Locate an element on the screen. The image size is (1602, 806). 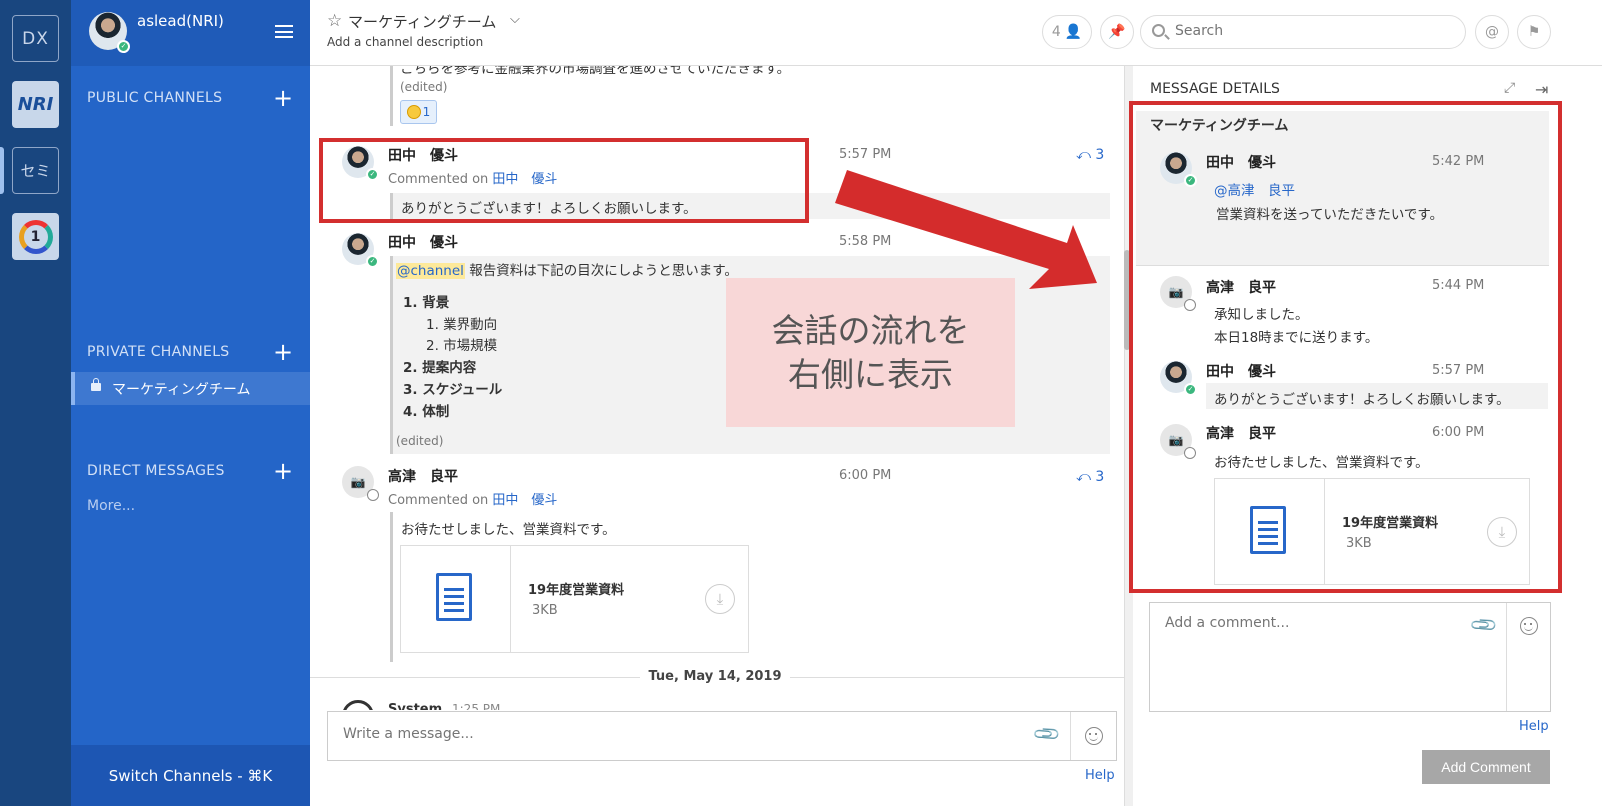
message-time: 5:57 PM is located at coordinates (865, 154).